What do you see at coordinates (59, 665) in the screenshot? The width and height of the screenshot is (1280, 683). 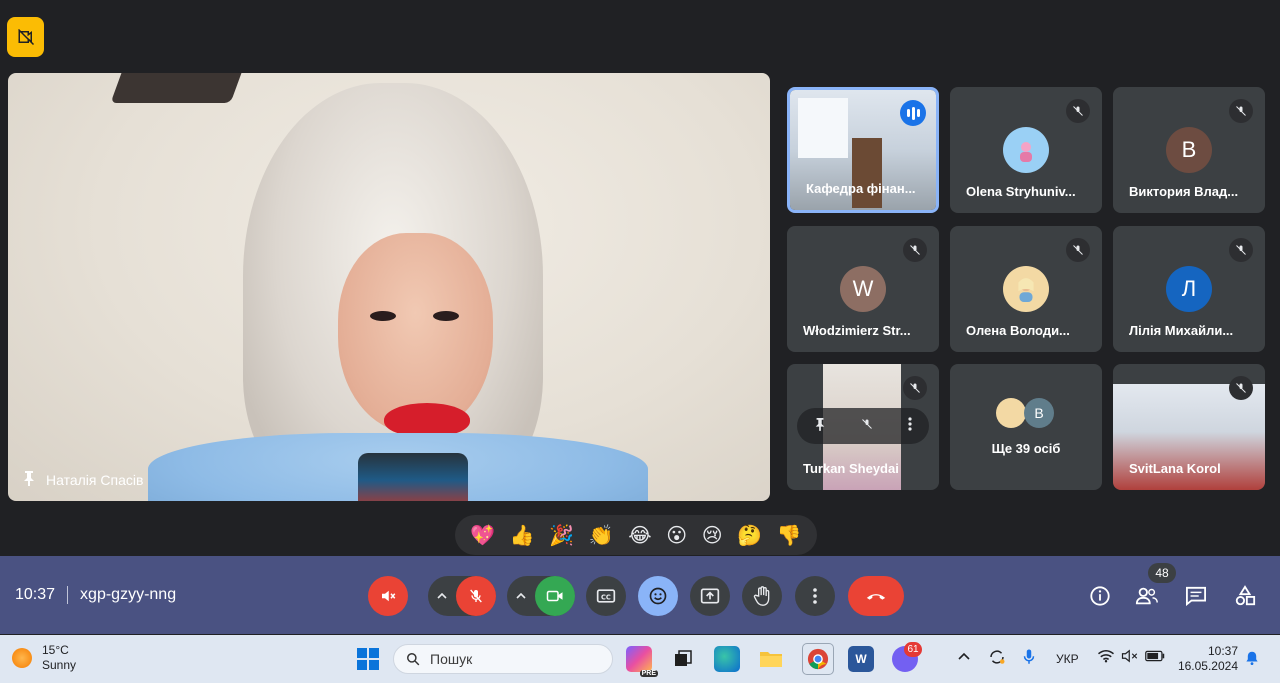 I see `weather-description: Sunny` at bounding box center [59, 665].